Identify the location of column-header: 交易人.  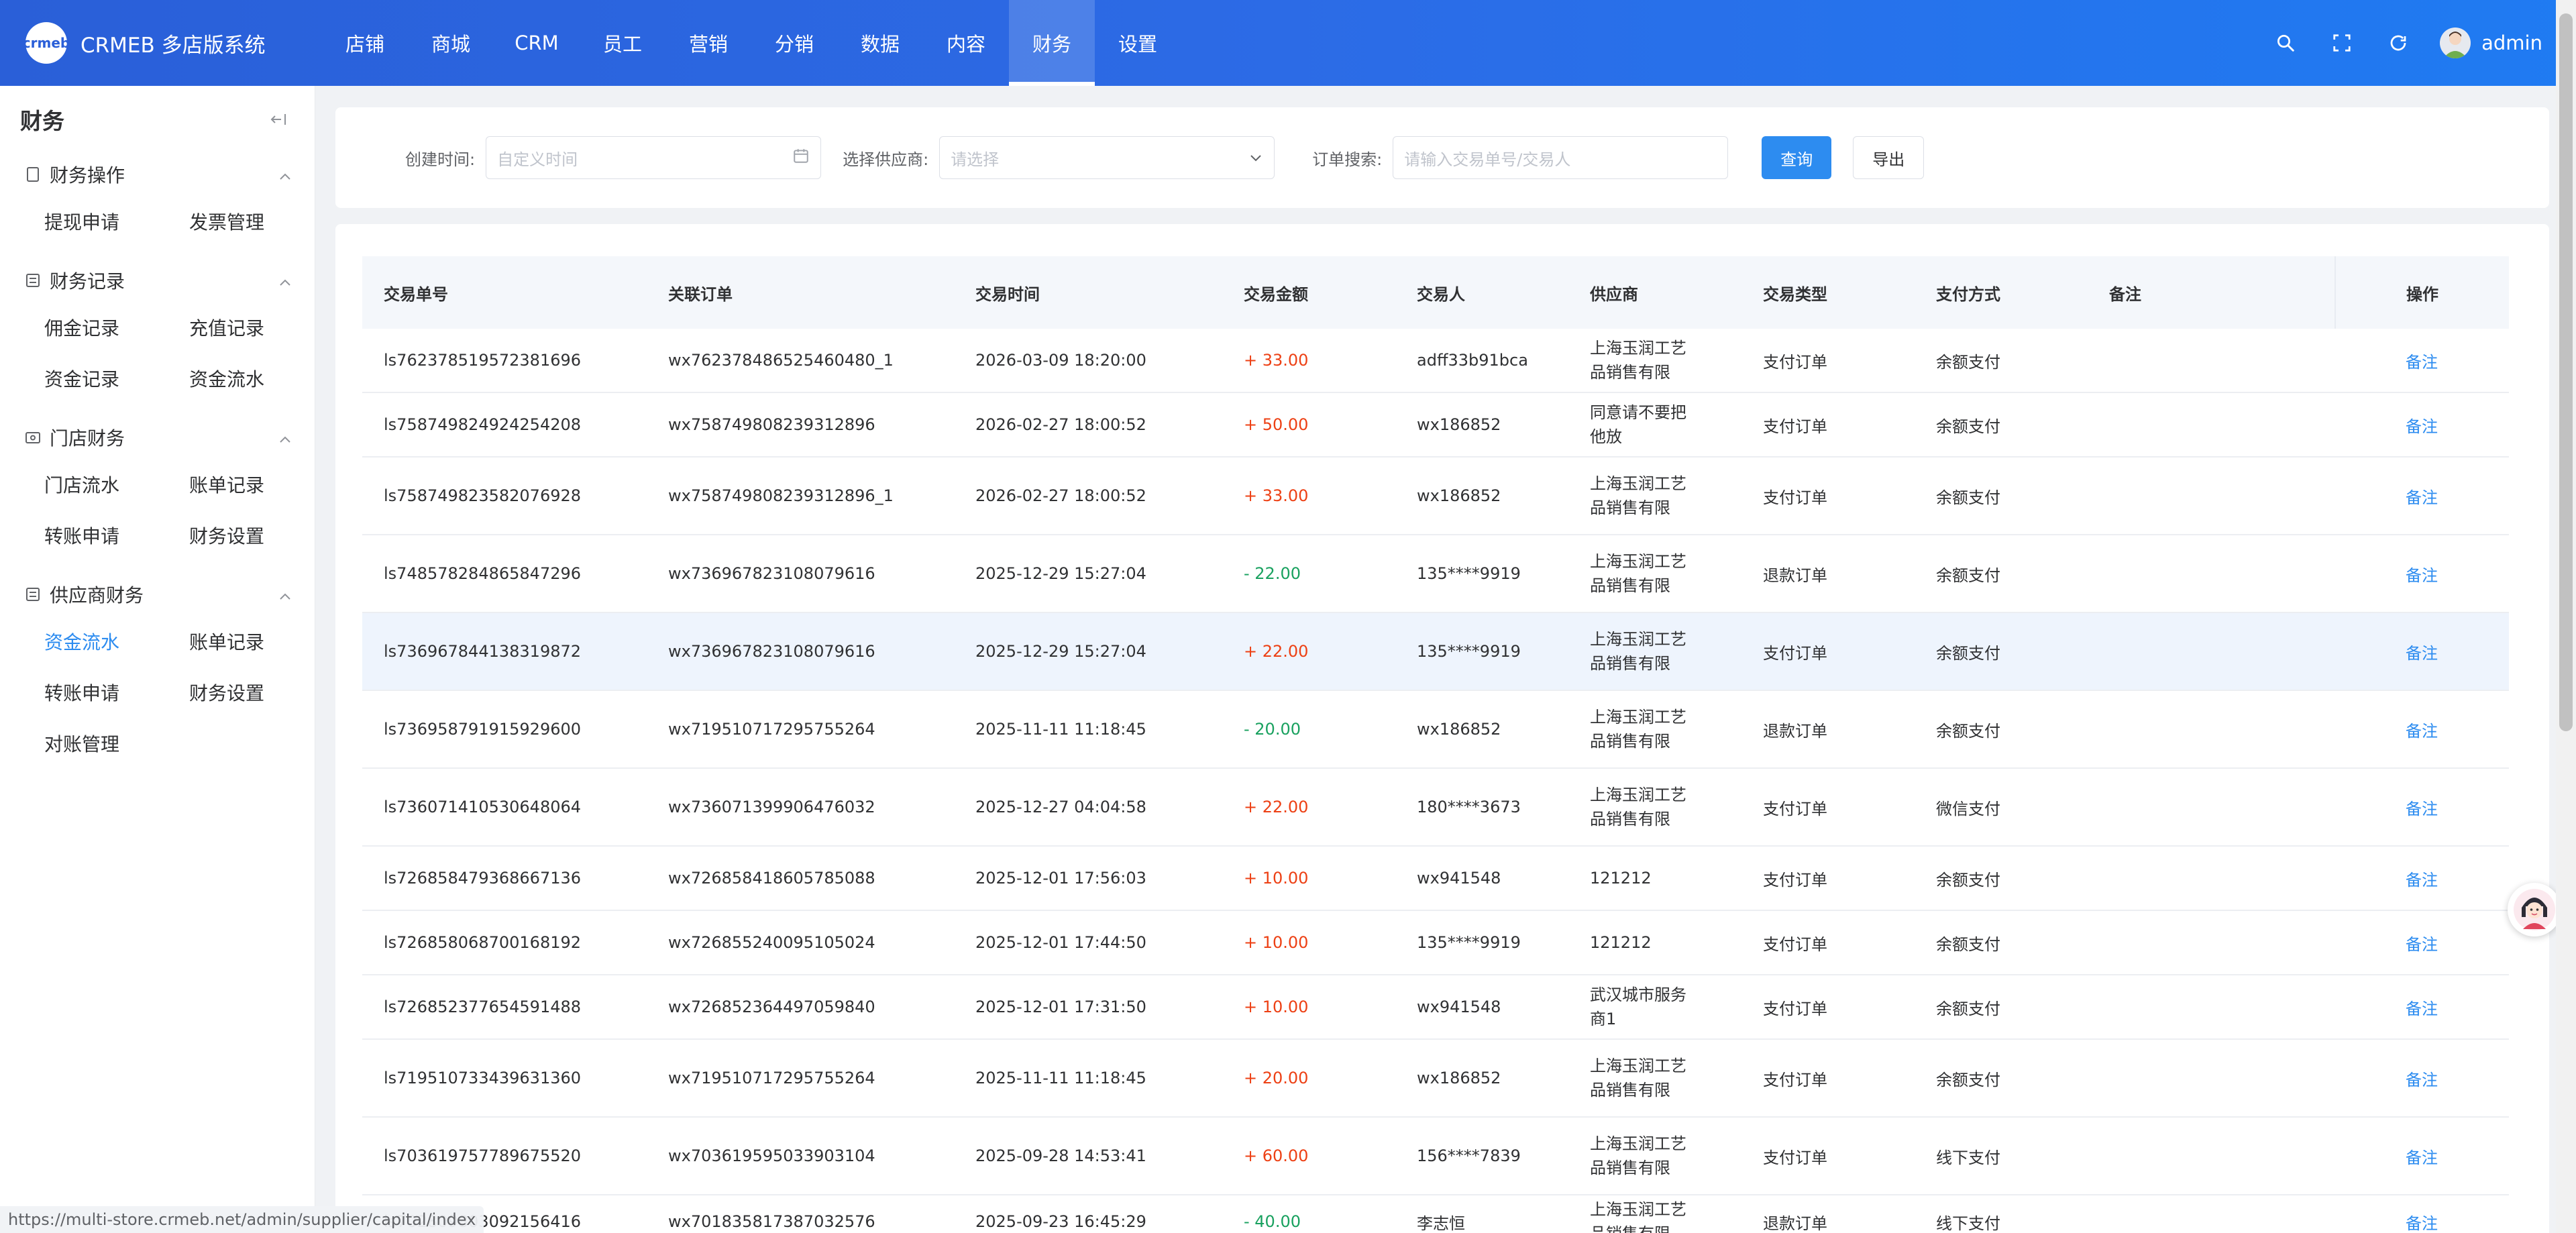
(1441, 294).